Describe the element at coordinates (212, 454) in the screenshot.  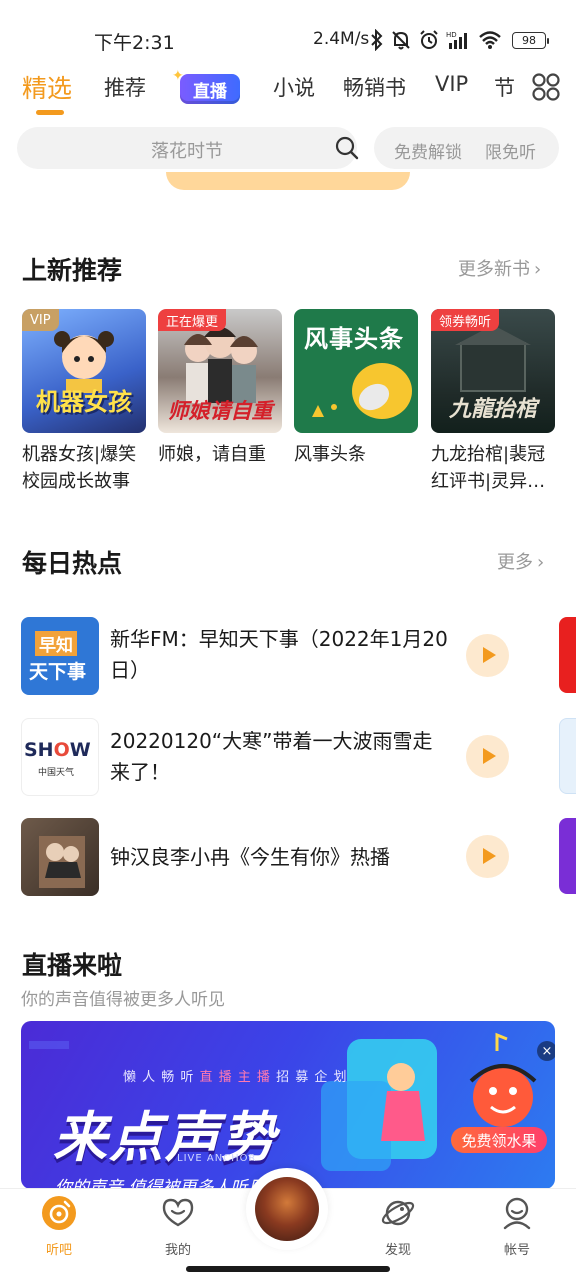
I see `book-title: 师娘，请自重` at that location.